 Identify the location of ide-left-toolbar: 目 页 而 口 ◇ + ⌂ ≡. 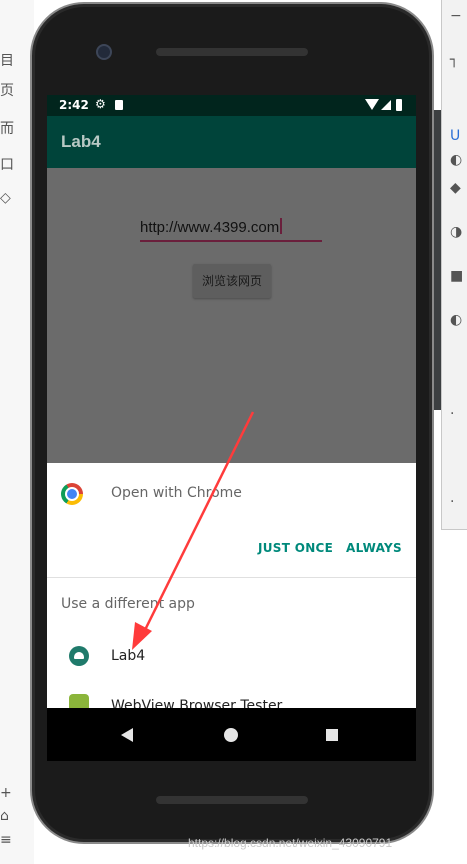
(17, 432).